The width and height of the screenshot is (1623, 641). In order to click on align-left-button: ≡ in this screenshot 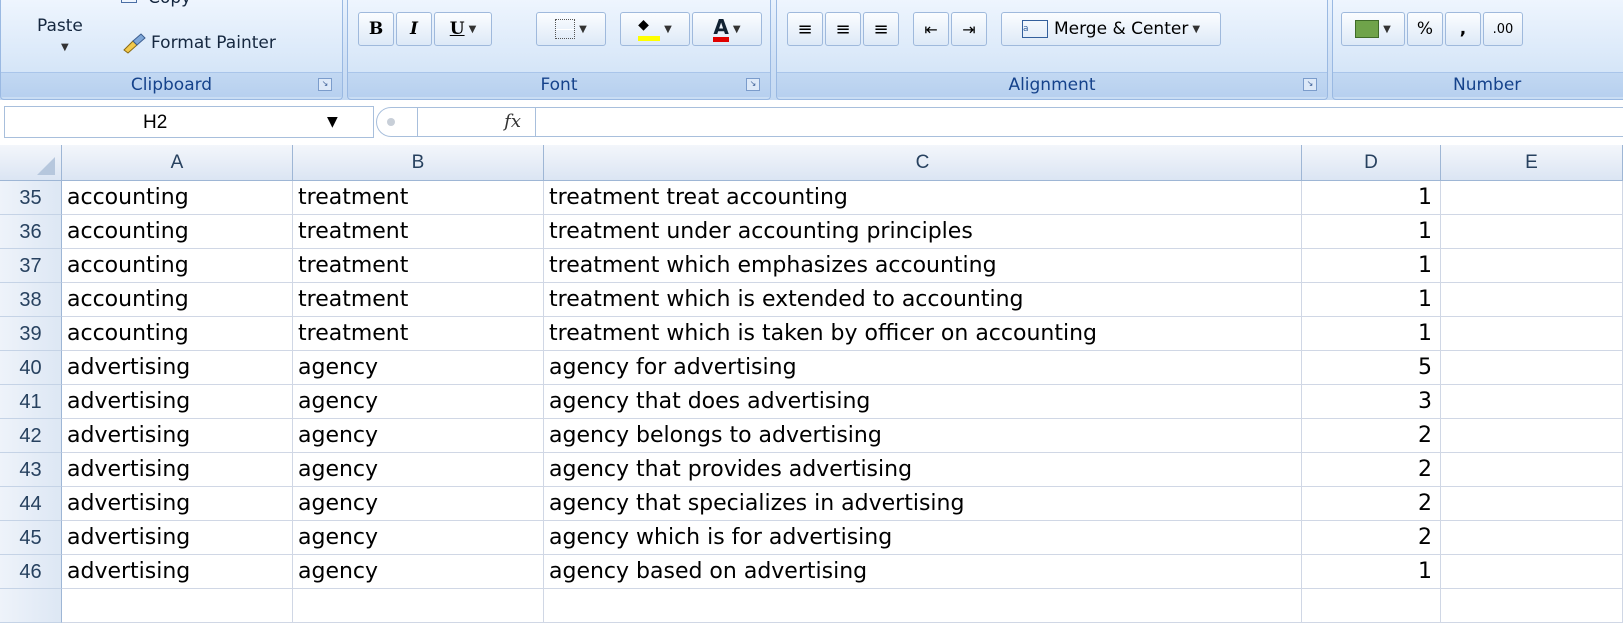, I will do `click(805, 29)`.